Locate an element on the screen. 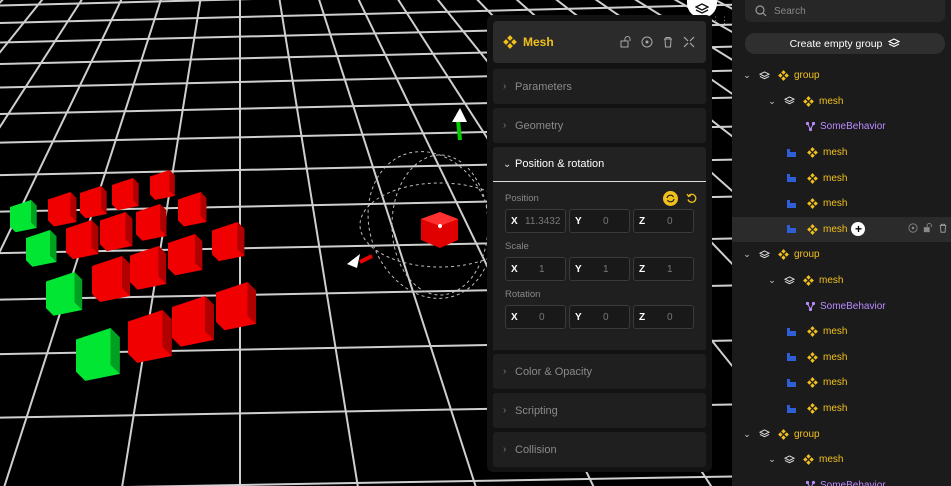 This screenshot has height=486, width=951. add-child-button: + is located at coordinates (858, 229).